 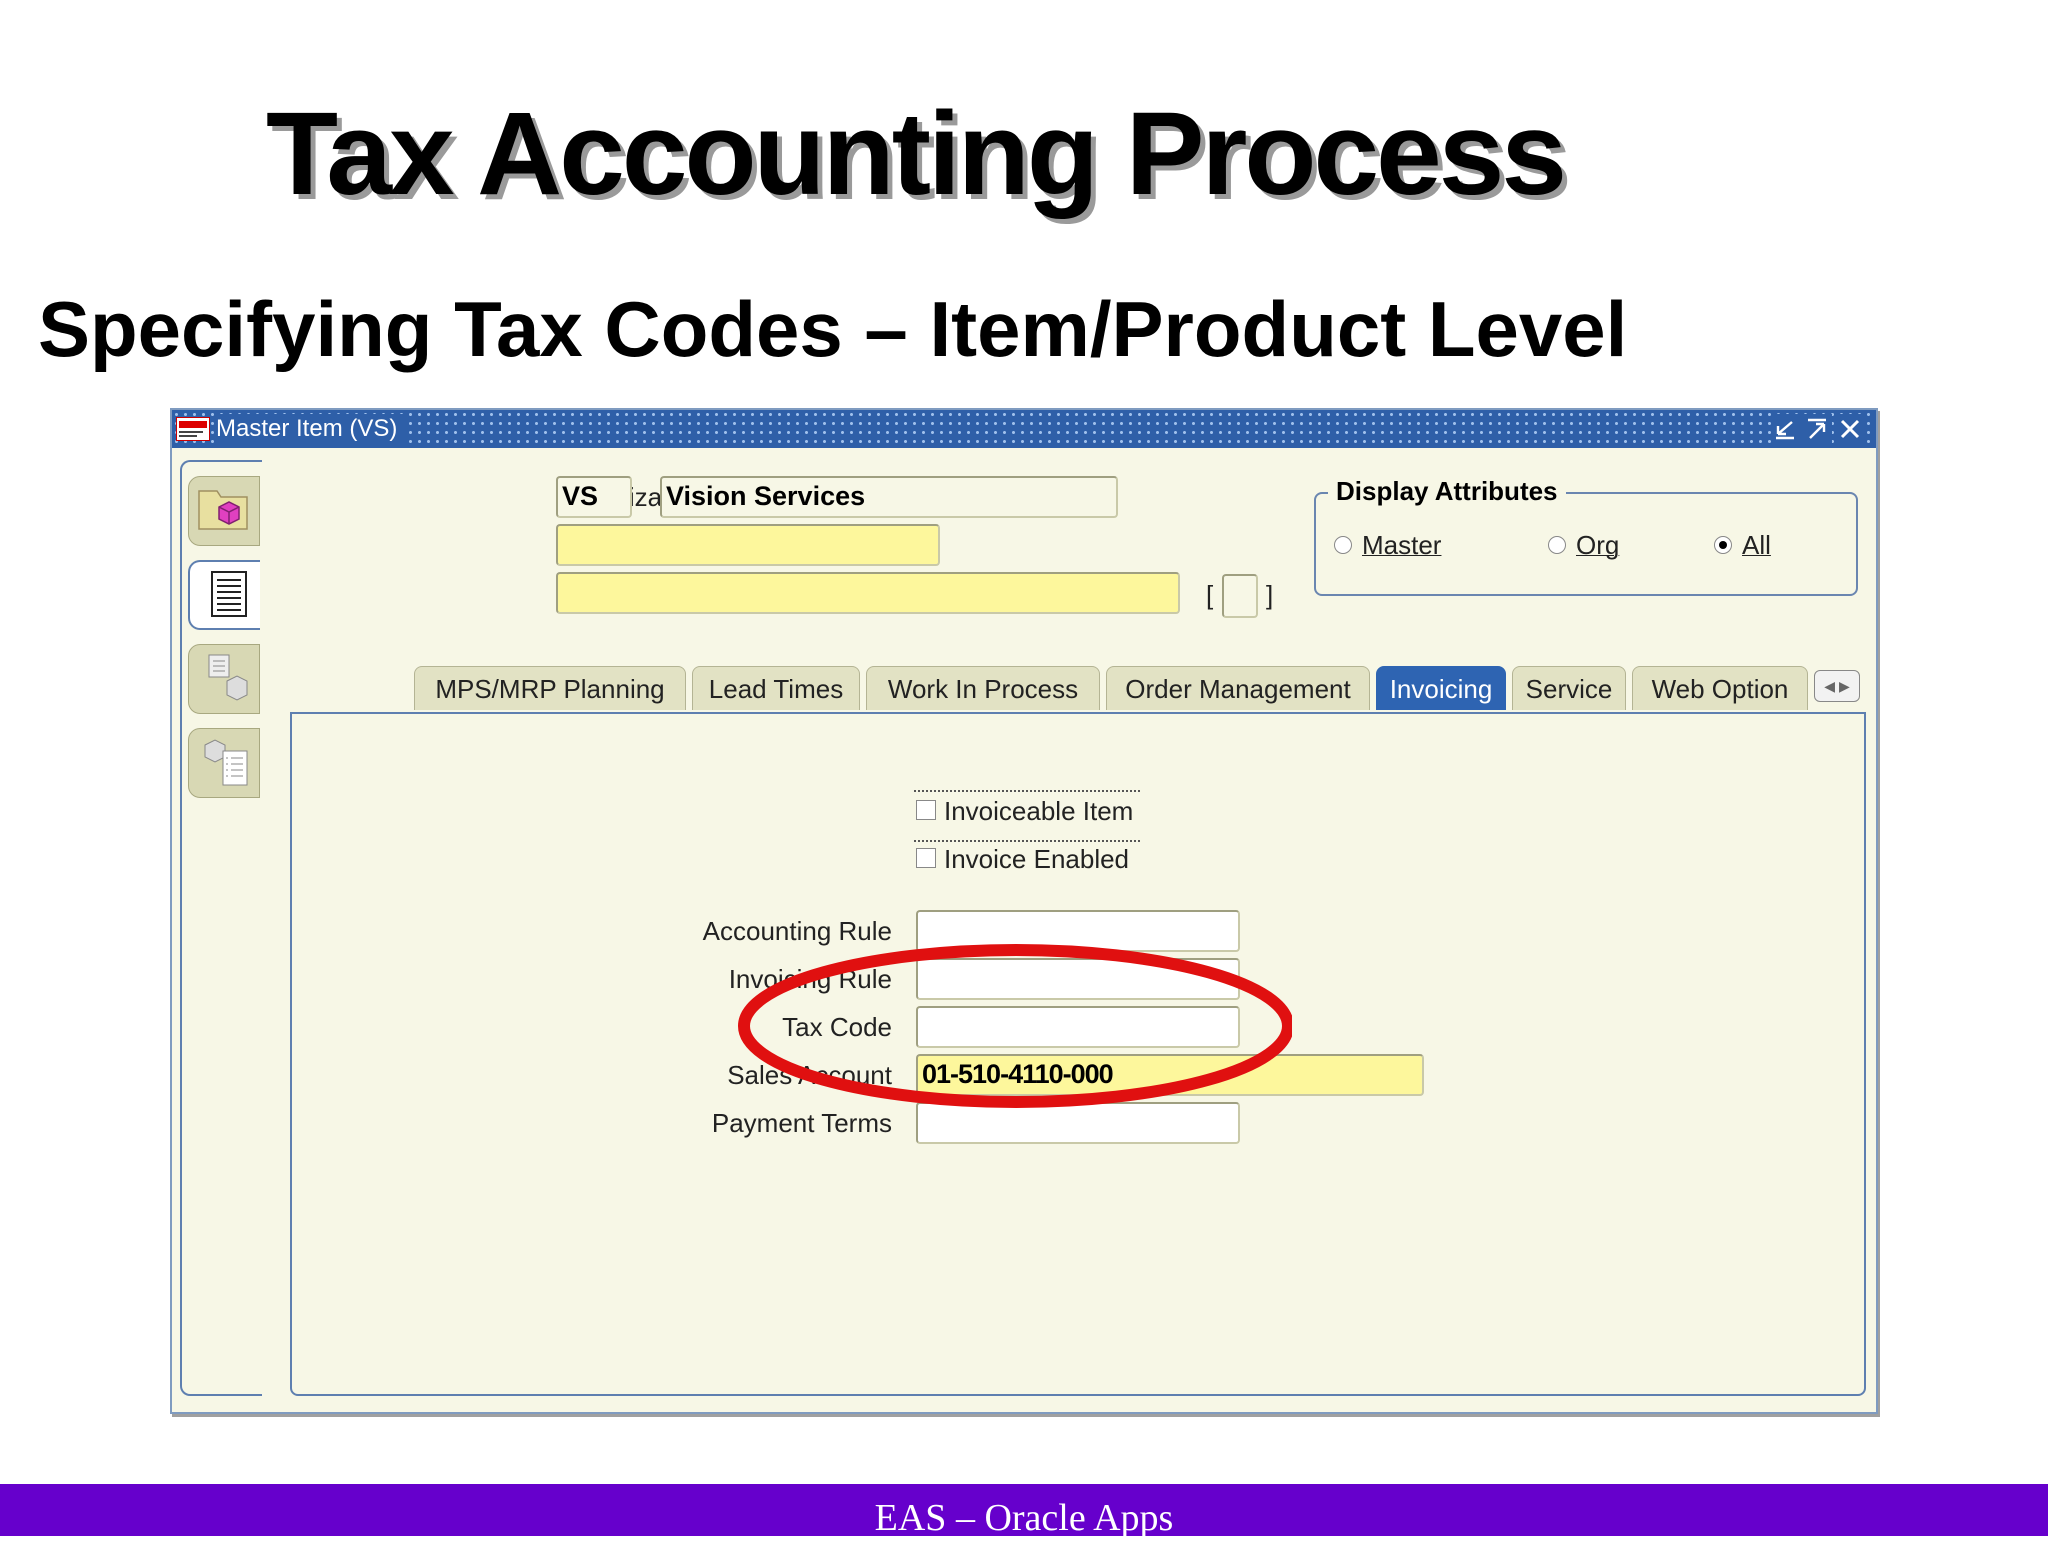 I want to click on maximize-icon, so click(x=1818, y=429).